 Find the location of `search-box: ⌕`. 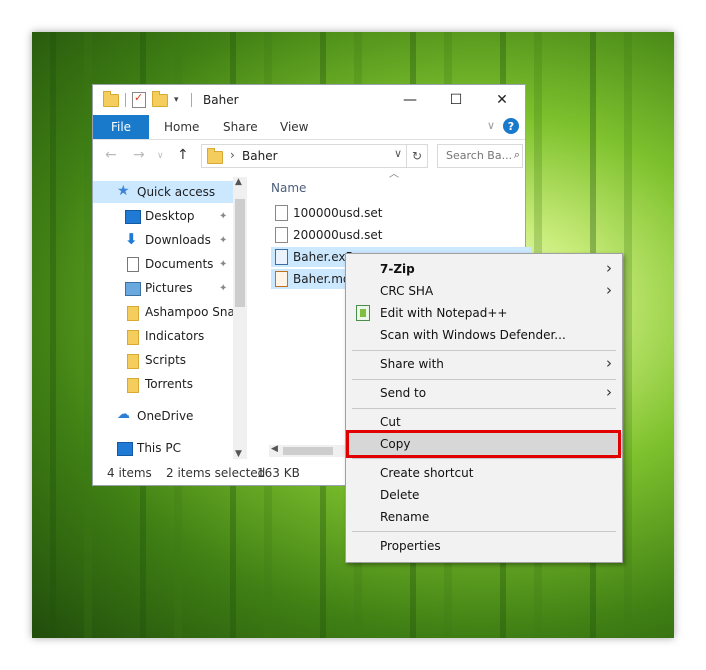

search-box: ⌕ is located at coordinates (480, 156).